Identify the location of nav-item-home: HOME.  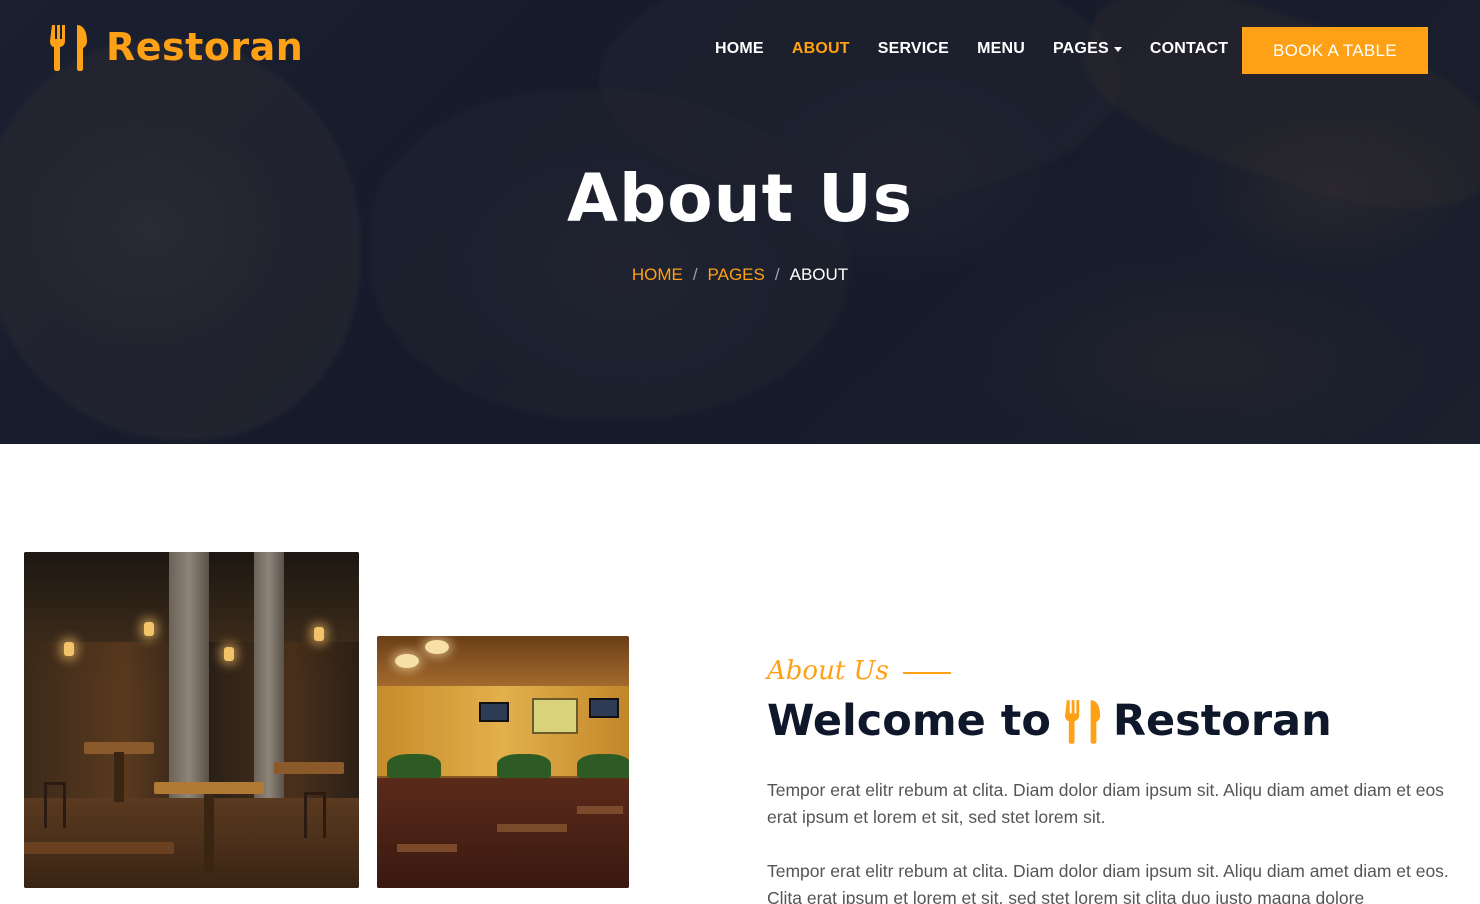
(739, 49).